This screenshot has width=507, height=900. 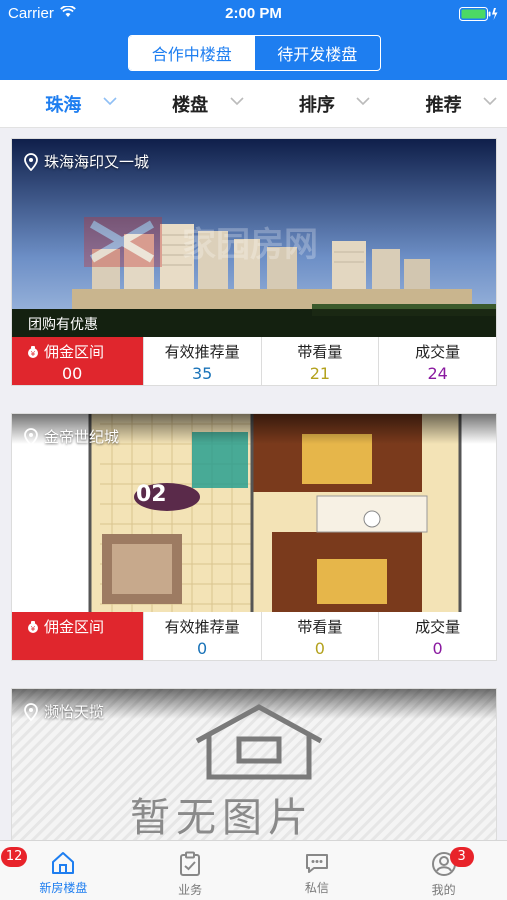 I want to click on profile-badge: 3, so click(x=461, y=857).